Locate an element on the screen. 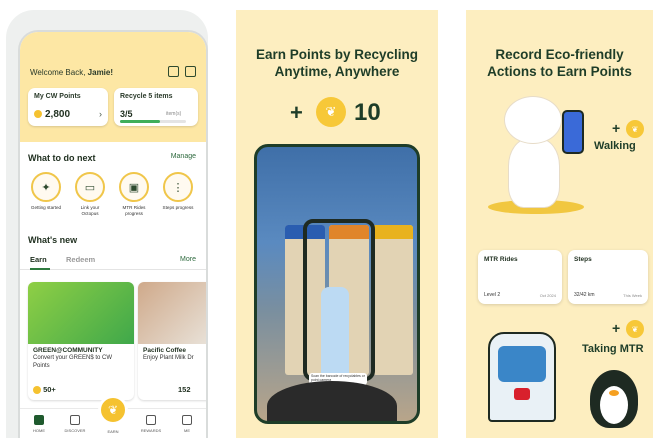 Image resolution: width=653 pixels, height=438 pixels. action-label: Getting started is located at coordinates (46, 207).